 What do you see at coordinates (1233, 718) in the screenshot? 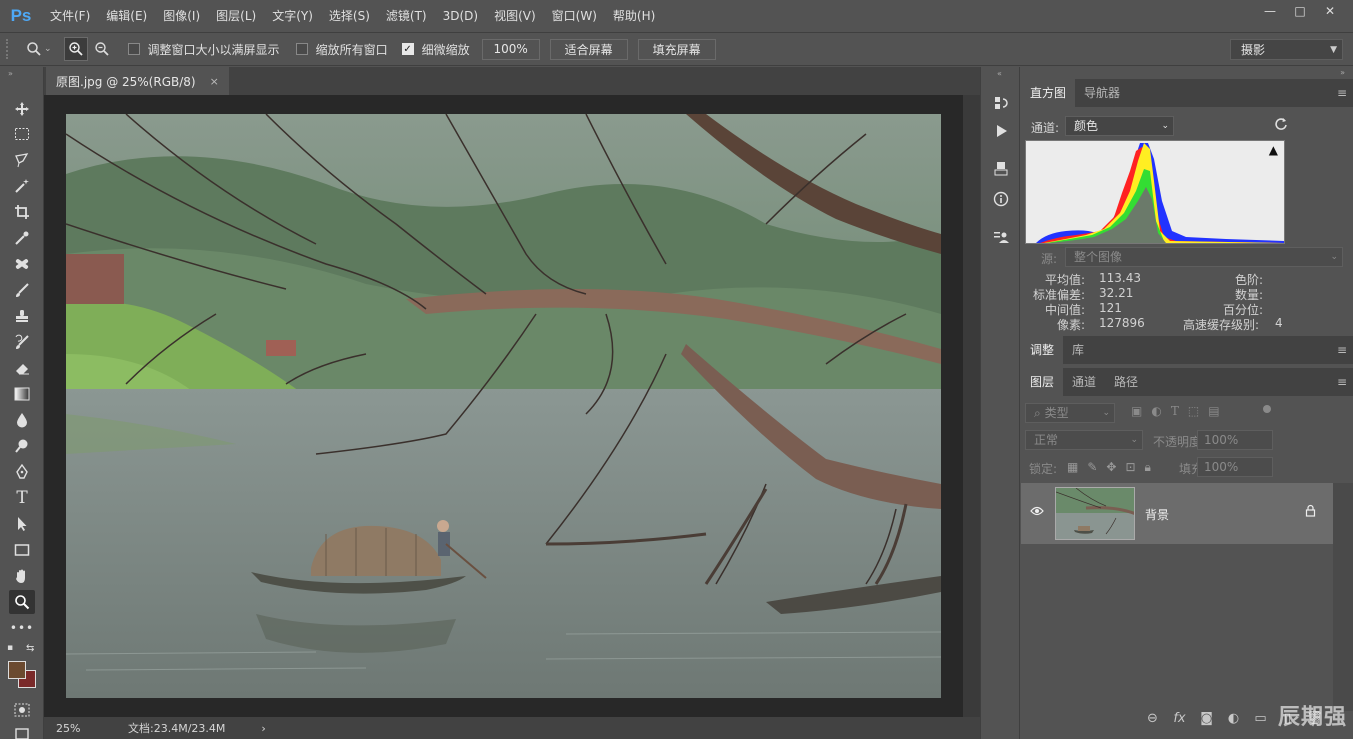
I see `new-adjustment-icon: ◐` at bounding box center [1233, 718].